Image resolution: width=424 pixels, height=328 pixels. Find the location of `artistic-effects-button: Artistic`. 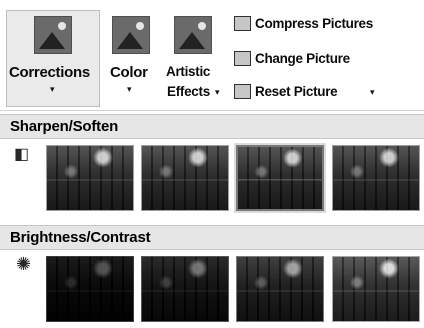

artistic-effects-button: Artistic is located at coordinates (188, 71).